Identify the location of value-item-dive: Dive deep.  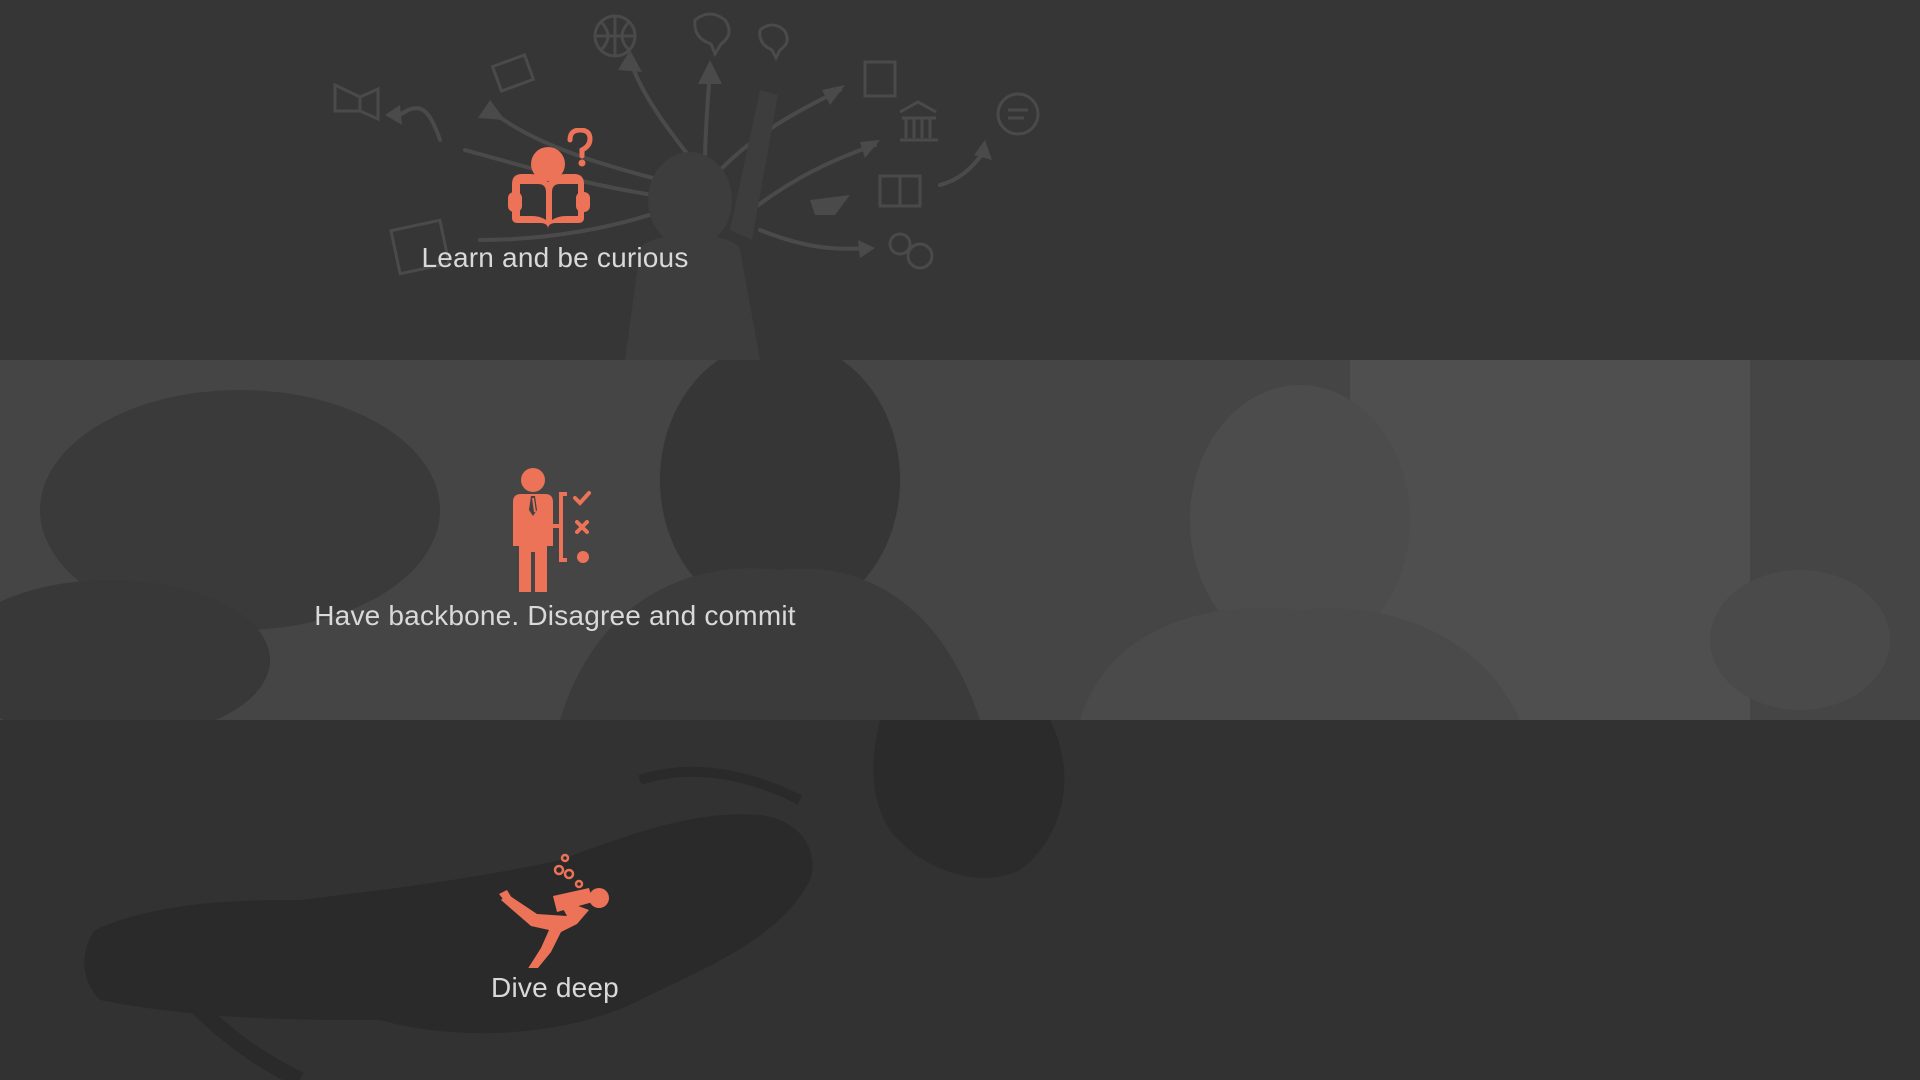
(555, 928).